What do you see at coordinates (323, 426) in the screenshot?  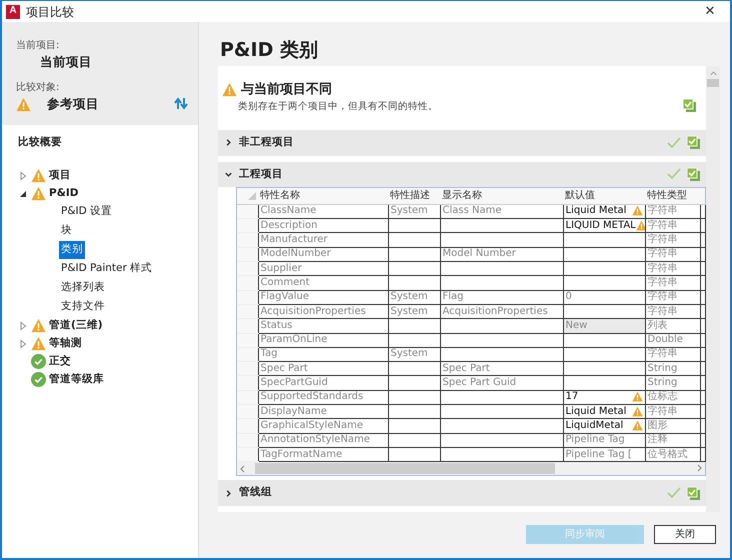 I see `table-cell: GraphicalStyleName` at bounding box center [323, 426].